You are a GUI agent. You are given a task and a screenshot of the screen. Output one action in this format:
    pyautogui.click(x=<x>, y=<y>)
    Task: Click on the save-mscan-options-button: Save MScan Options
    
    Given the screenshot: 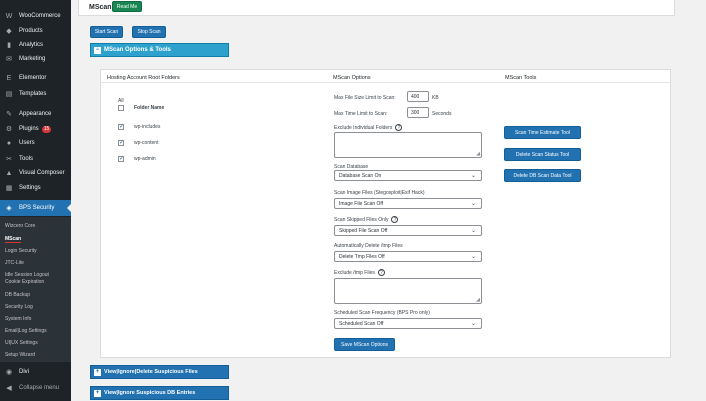 What is the action you would take?
    pyautogui.click(x=364, y=344)
    